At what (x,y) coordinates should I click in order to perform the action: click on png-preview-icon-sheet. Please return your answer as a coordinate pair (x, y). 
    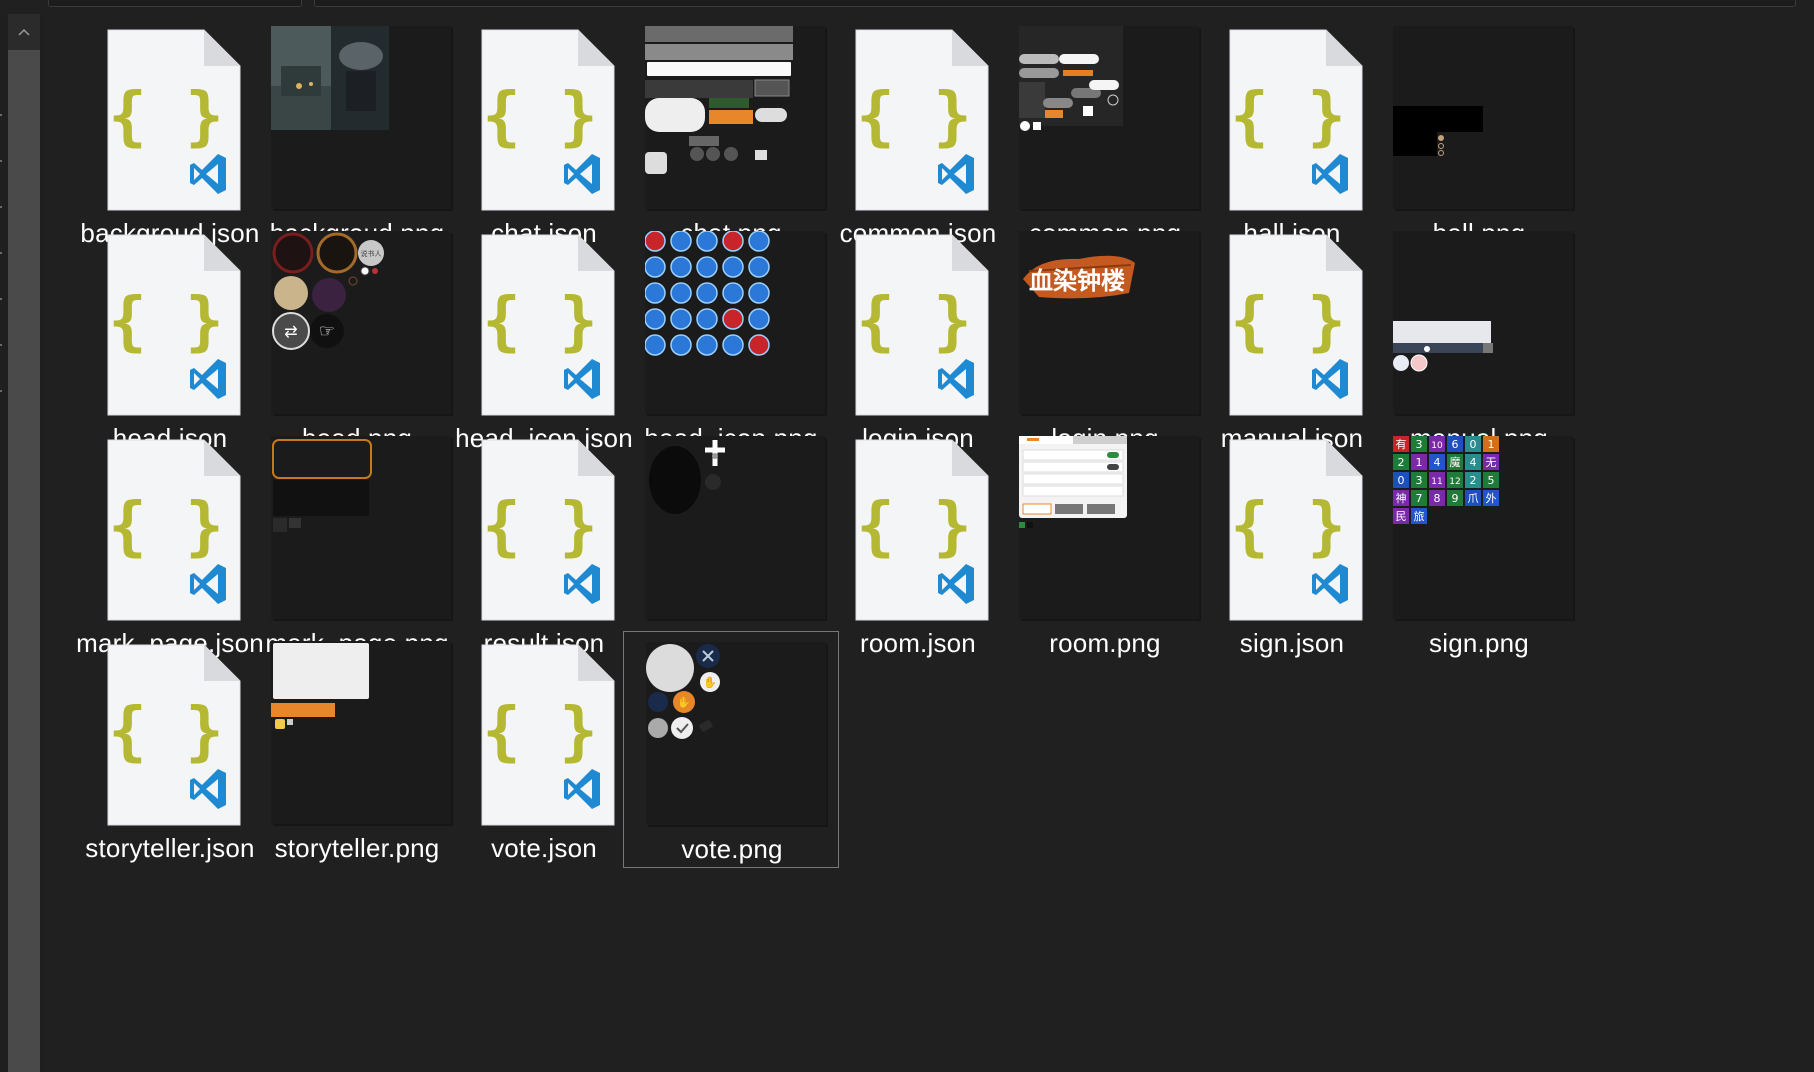
    Looking at the image, I should click on (734, 322).